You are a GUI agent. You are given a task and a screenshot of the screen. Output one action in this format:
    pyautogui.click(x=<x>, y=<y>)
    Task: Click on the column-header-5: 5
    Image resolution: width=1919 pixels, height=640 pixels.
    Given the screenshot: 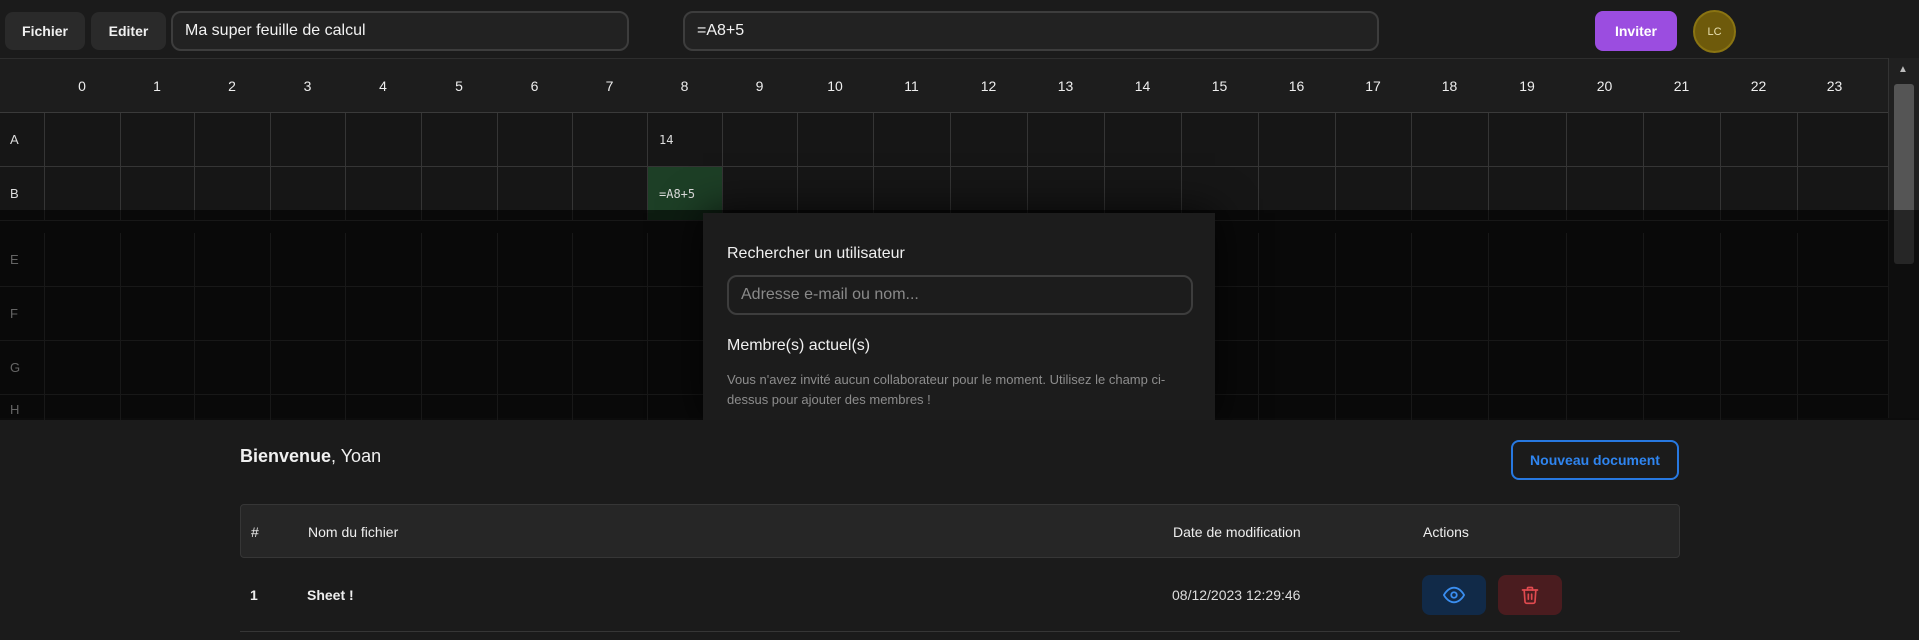 What is the action you would take?
    pyautogui.click(x=459, y=86)
    